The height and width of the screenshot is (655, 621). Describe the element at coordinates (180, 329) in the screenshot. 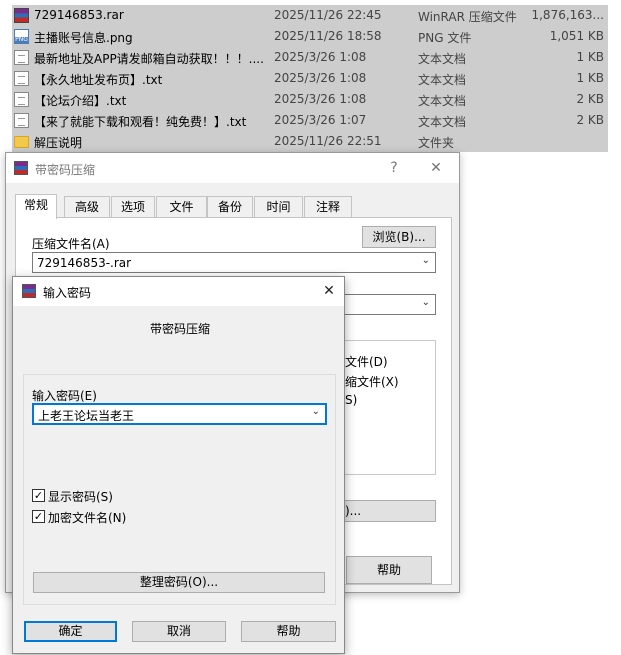

I see `password-dialog-heading: 带密码压缩` at that location.